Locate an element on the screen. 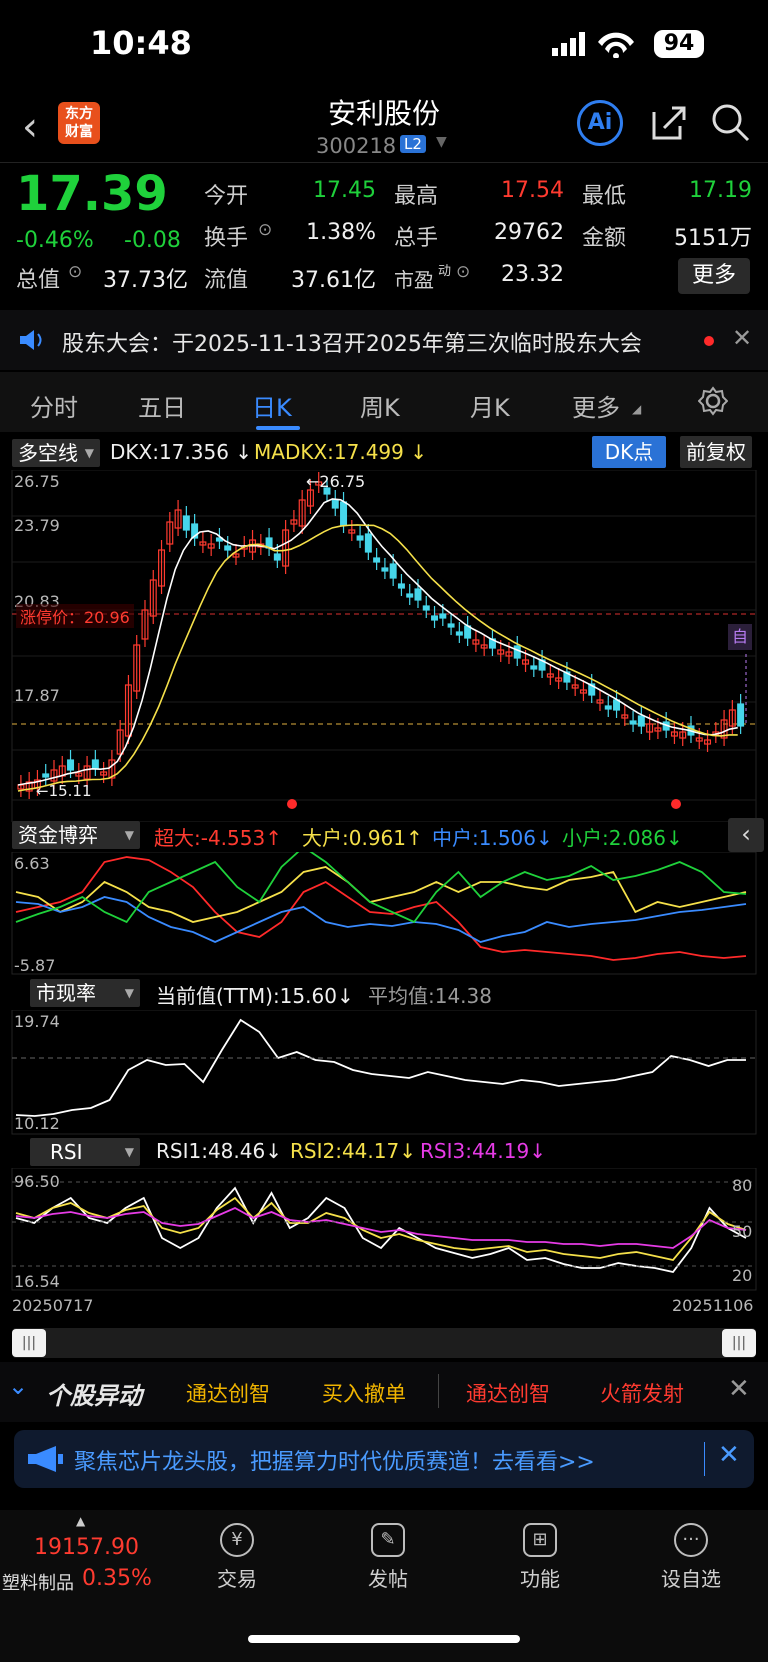  rsi-chart is located at coordinates (384, 1230).